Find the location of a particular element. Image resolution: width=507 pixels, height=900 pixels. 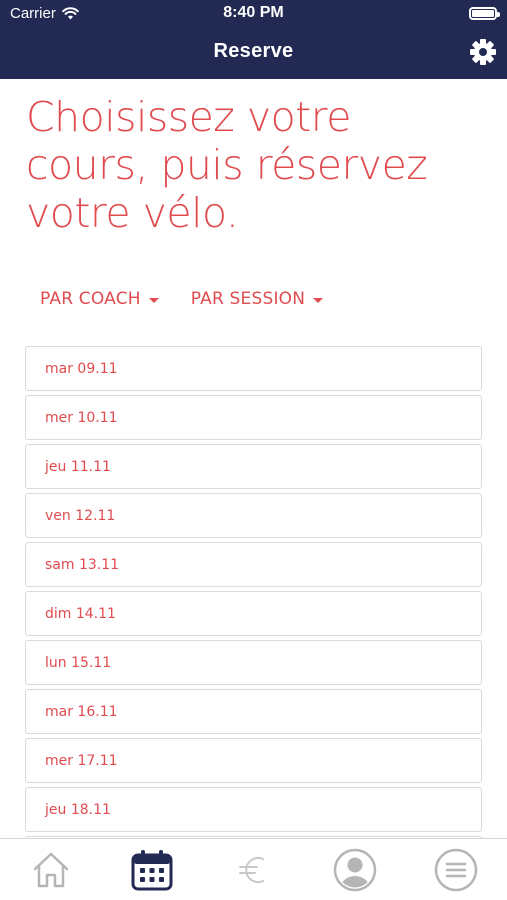

date-label: ven 12.11 is located at coordinates (80, 515).